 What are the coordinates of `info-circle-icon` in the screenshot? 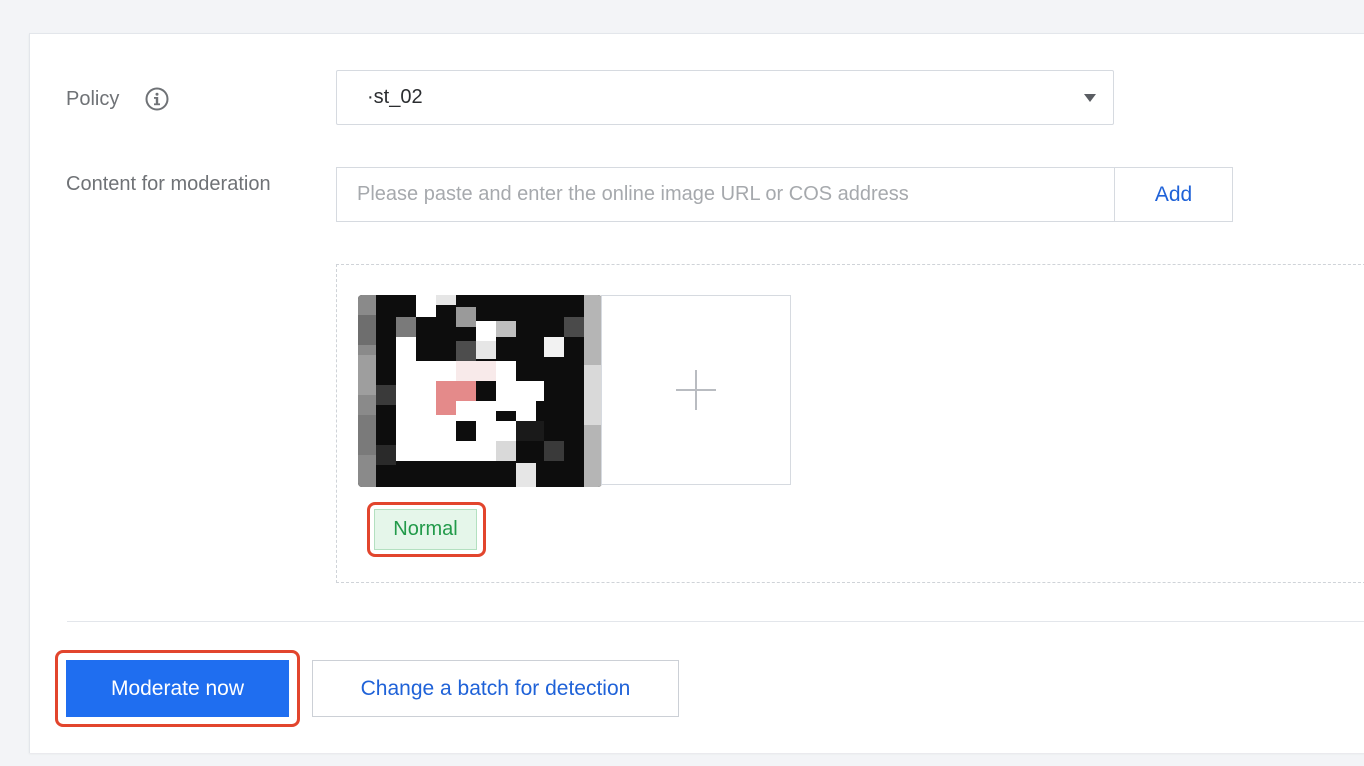 It's located at (157, 99).